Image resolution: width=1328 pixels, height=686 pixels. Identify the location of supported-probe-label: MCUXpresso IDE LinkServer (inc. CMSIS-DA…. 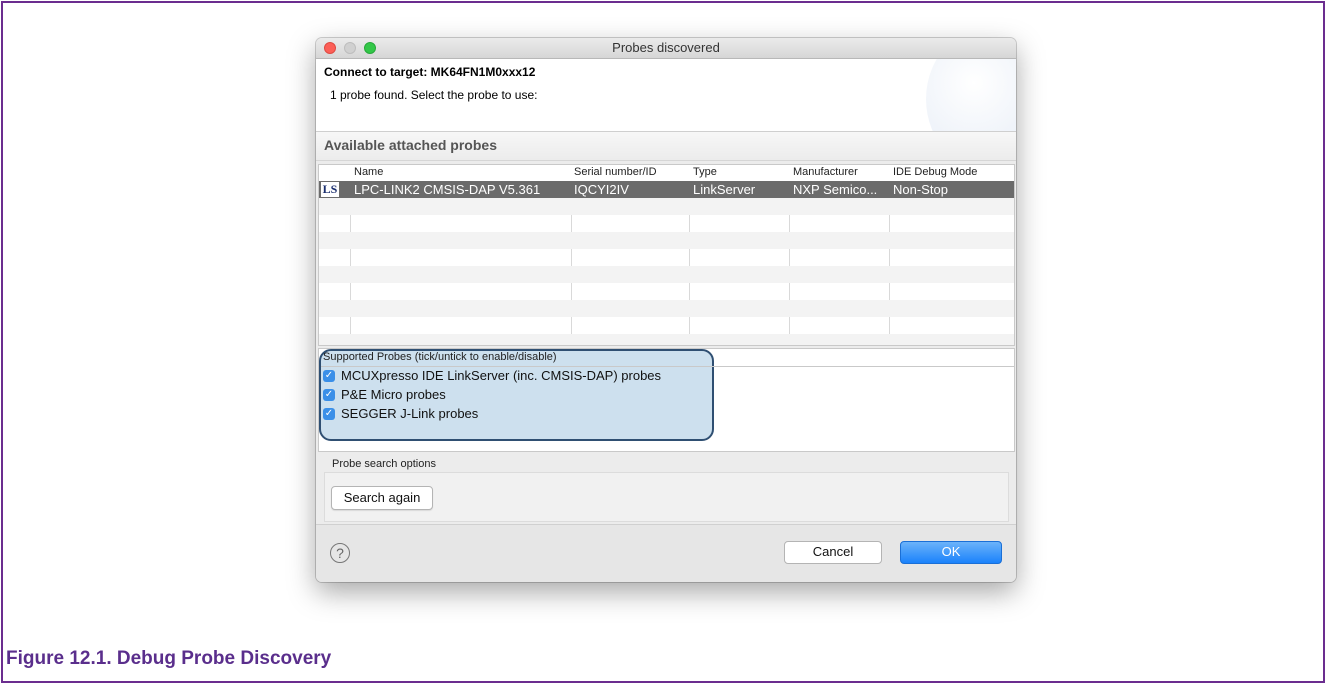
(501, 375).